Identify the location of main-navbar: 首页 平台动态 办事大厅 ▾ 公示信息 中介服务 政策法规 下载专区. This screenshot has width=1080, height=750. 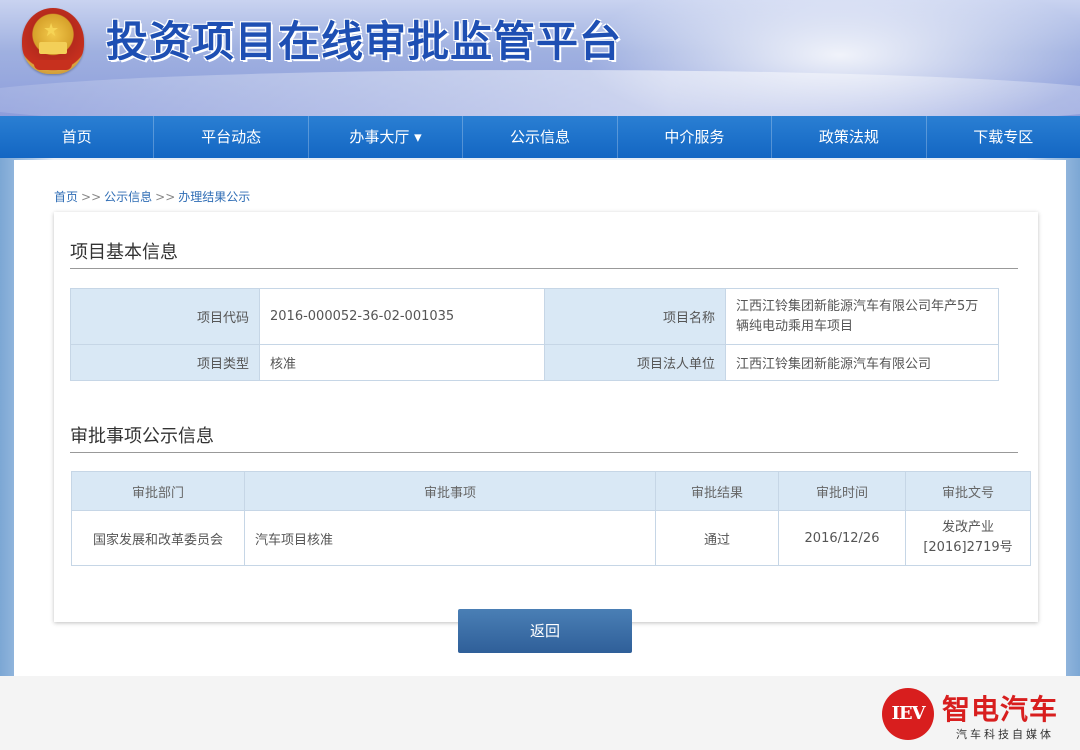
(540, 137).